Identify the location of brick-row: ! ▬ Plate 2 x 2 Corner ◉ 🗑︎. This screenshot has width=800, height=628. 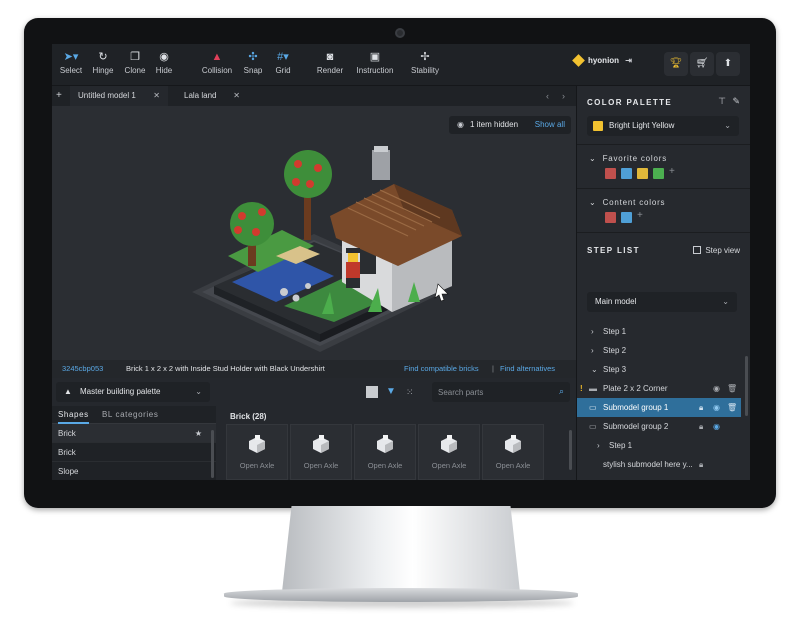
(659, 388).